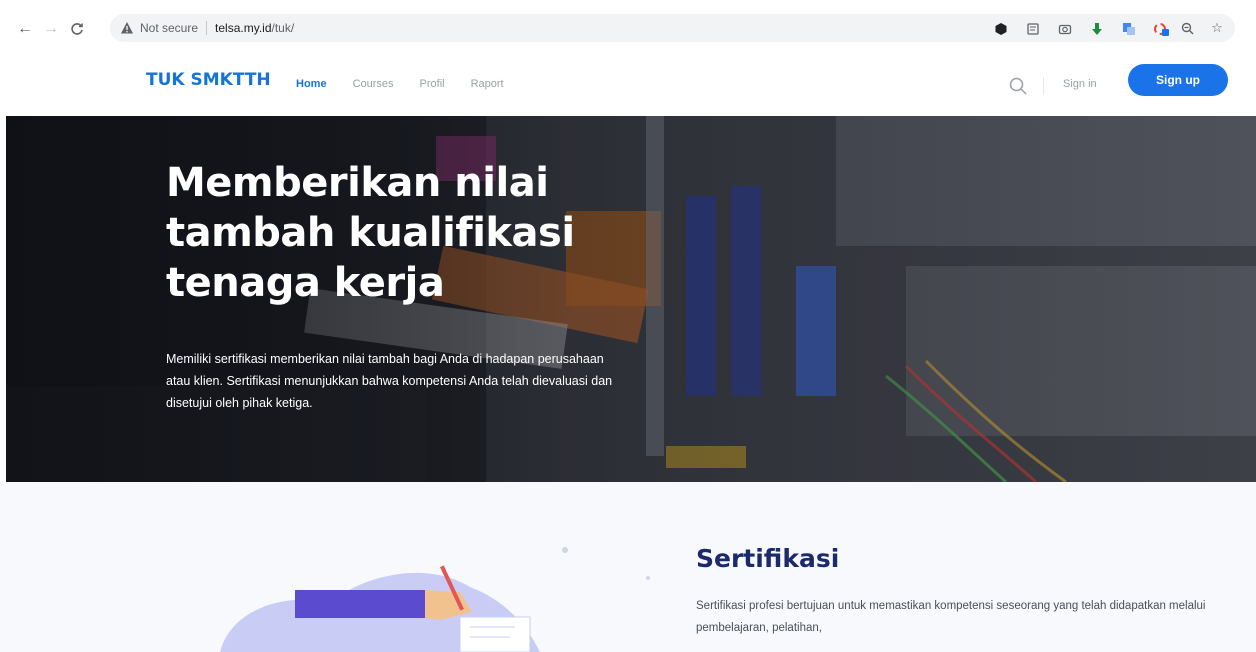 The image size is (1256, 652). I want to click on reading-list-icon, so click(1033, 29).